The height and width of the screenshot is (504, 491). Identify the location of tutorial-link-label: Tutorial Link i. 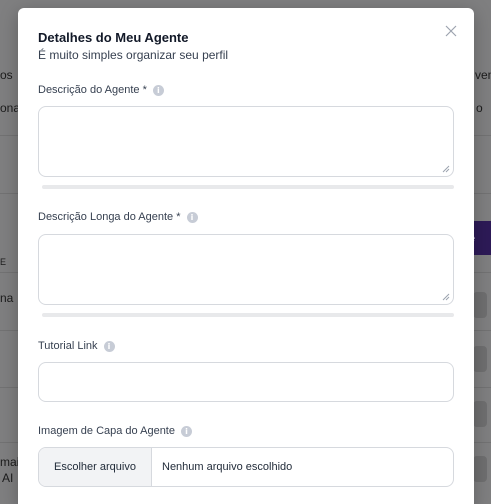
(76, 346).